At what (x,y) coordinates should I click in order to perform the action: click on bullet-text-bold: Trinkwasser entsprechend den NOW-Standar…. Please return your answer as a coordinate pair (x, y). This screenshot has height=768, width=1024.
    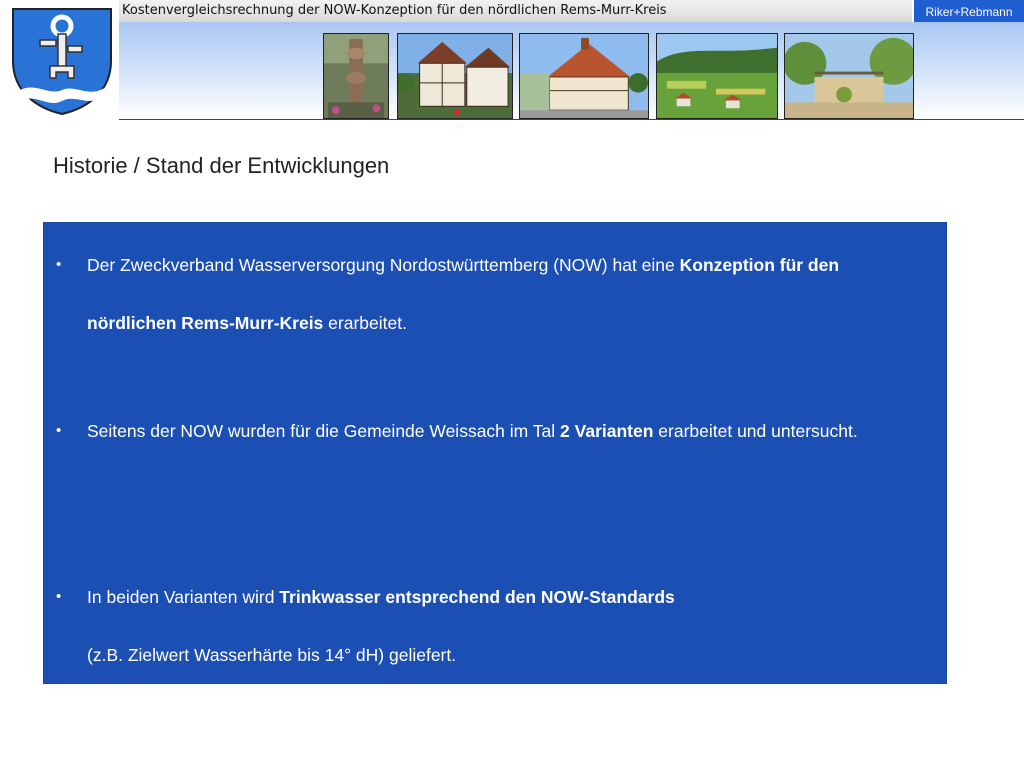
    Looking at the image, I should click on (477, 597).